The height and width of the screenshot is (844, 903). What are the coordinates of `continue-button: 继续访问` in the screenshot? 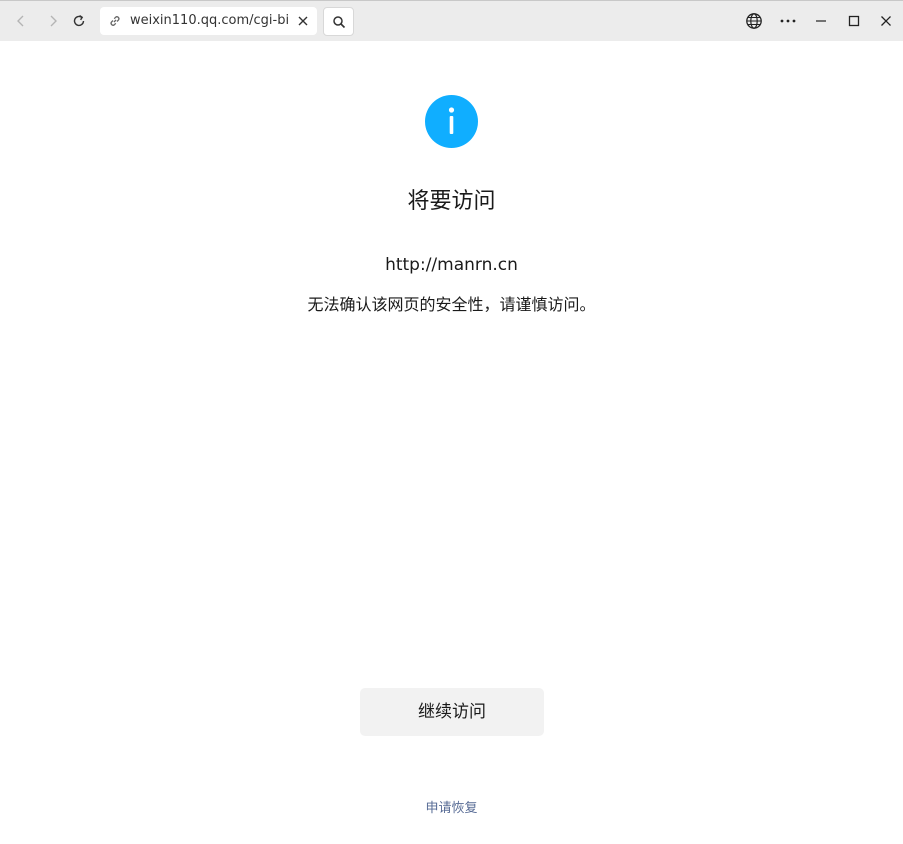 It's located at (452, 712).